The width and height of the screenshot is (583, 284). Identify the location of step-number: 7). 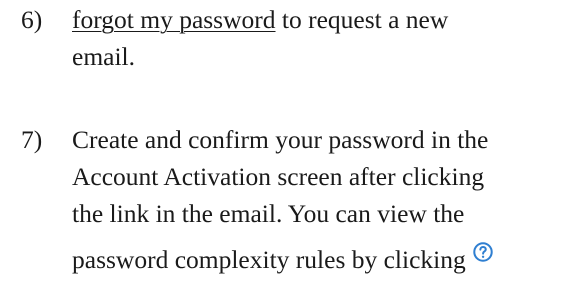
(32, 139).